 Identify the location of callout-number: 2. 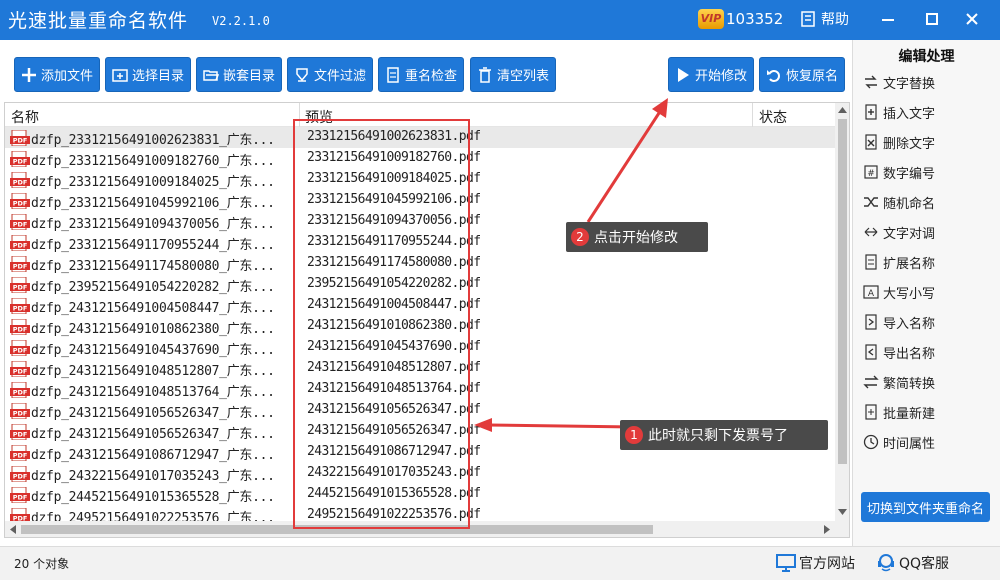
(580, 237).